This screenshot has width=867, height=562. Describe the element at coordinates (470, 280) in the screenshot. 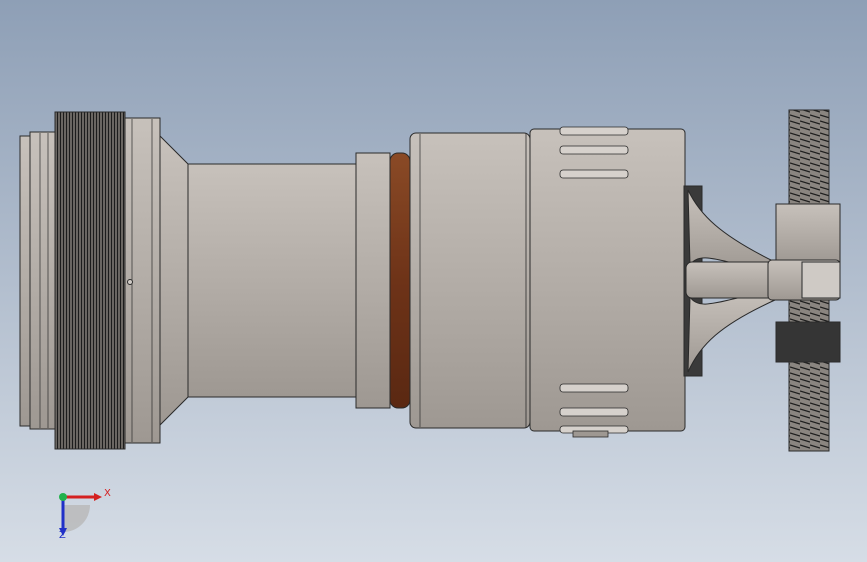

I see `main-housing` at that location.